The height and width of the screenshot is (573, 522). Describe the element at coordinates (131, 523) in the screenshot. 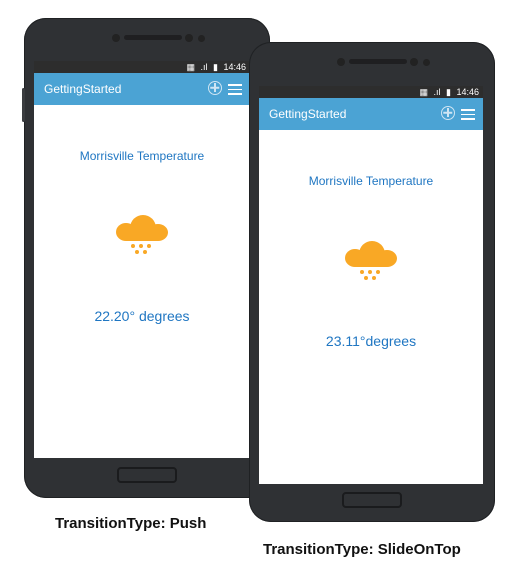

I see `caption-push: TransitionType: Push` at that location.